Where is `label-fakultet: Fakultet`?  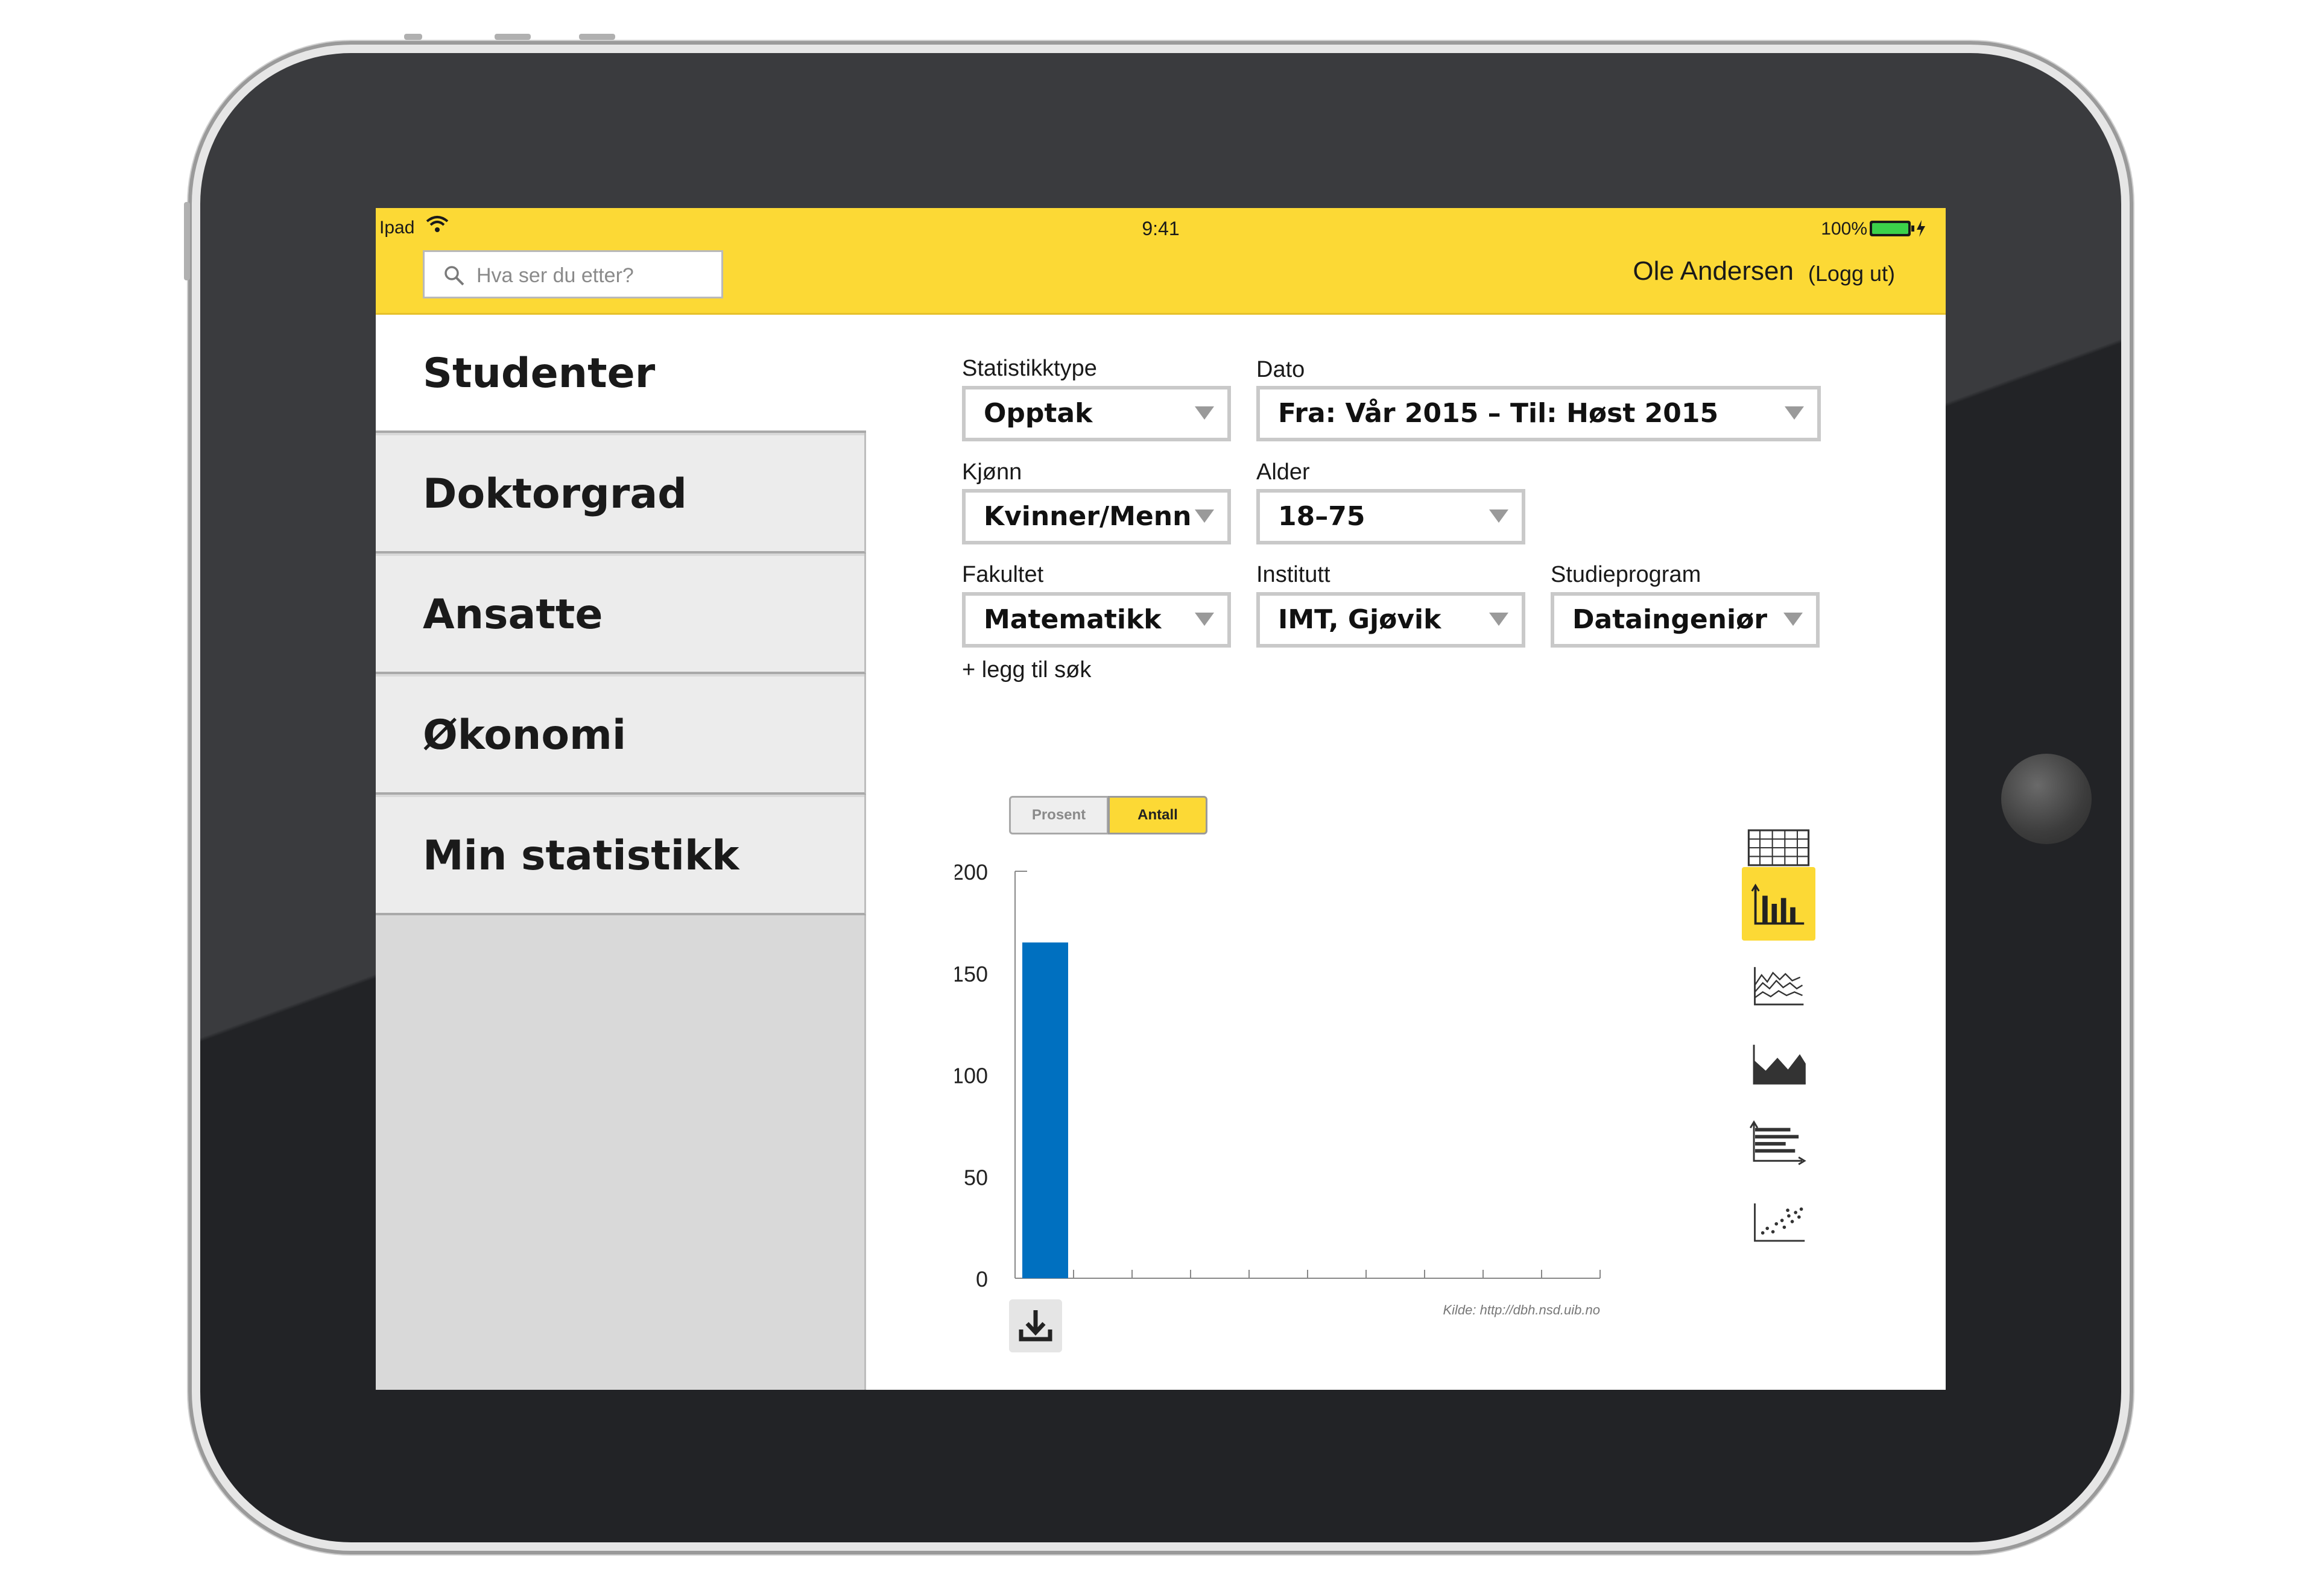
label-fakultet: Fakultet is located at coordinates (1003, 574).